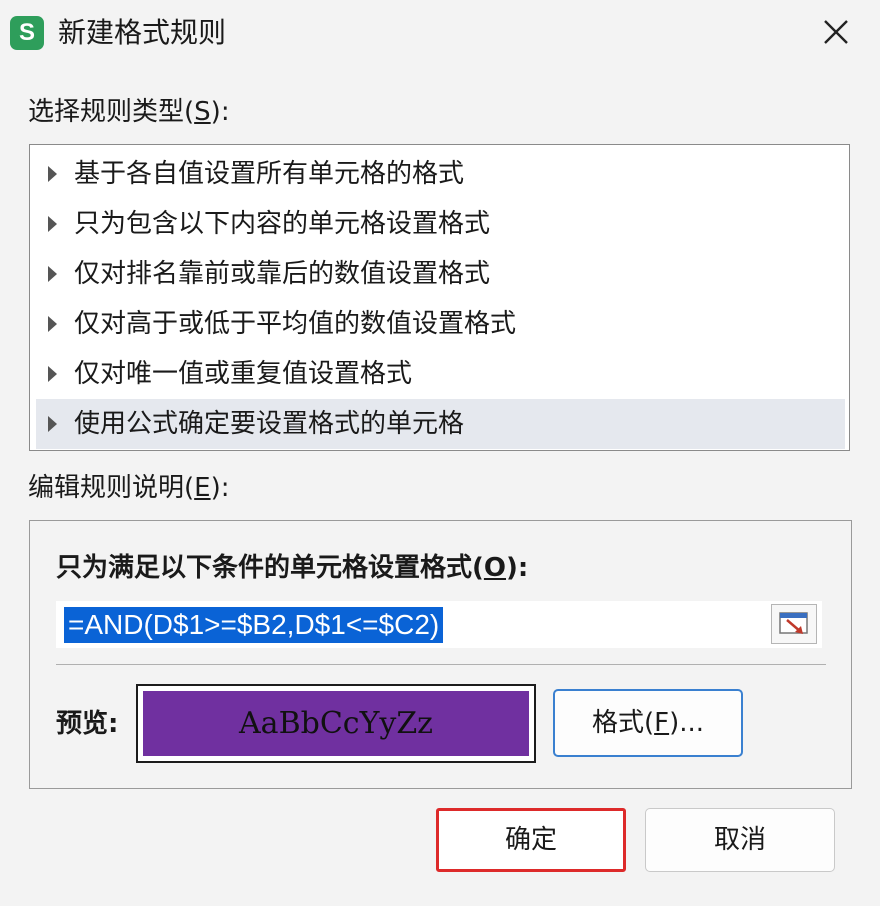 The image size is (880, 906). I want to click on preview-box: AaBbCcYyZz, so click(336, 723).